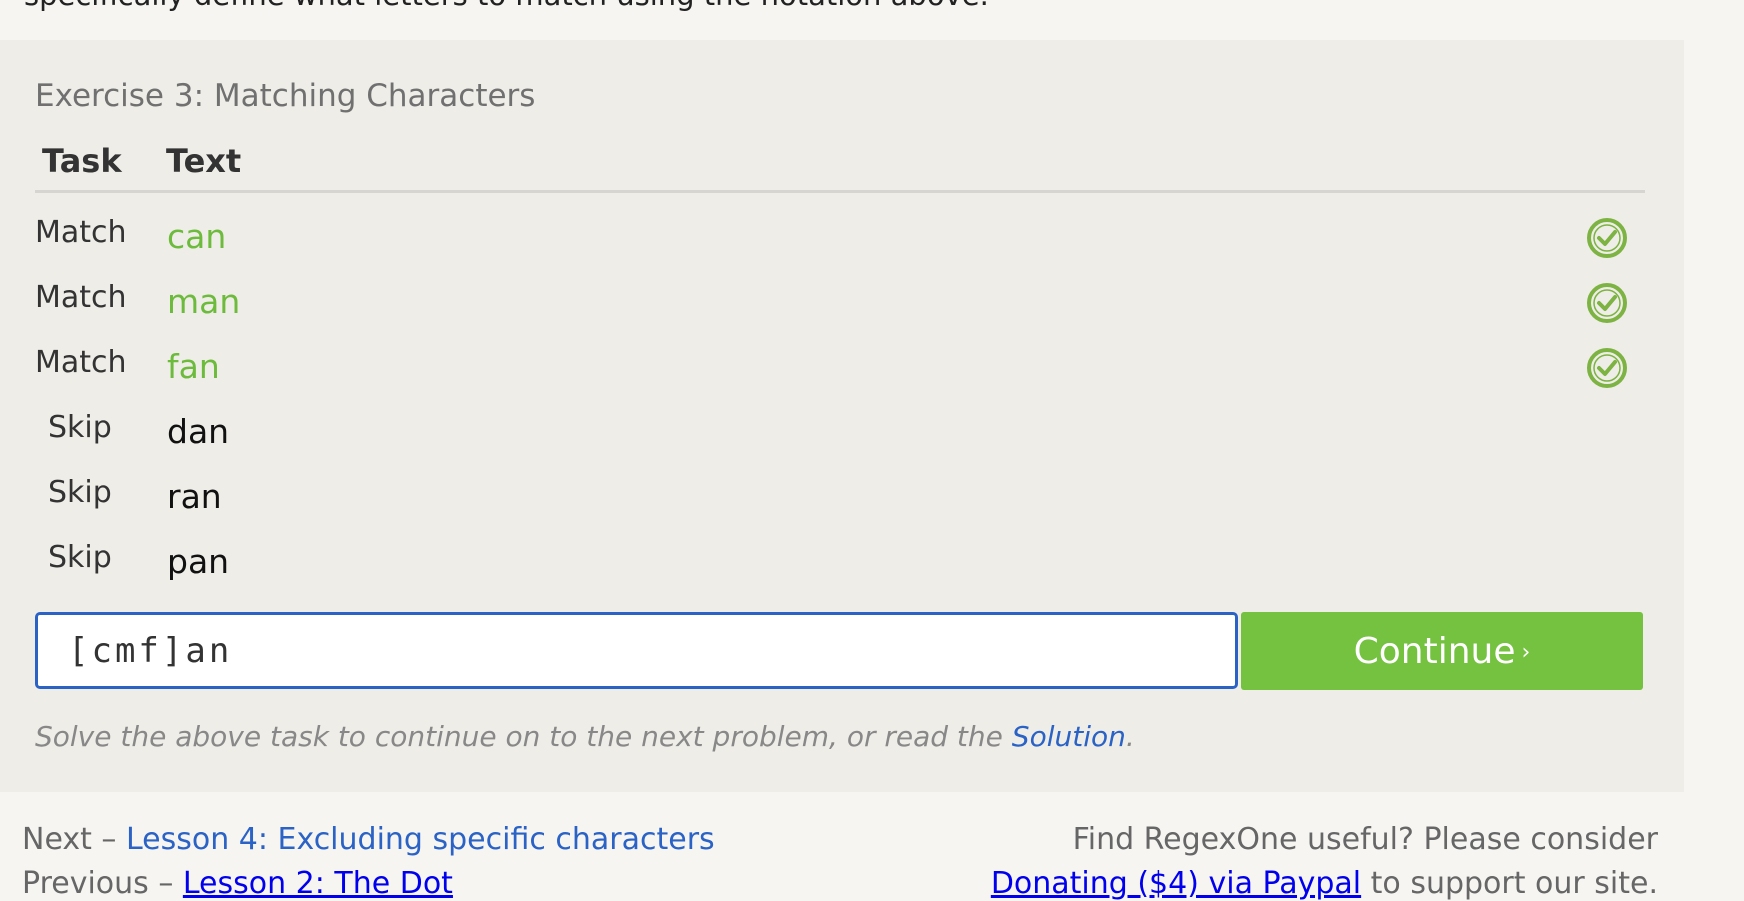 This screenshot has width=1744, height=901. What do you see at coordinates (193, 366) in the screenshot?
I see `task-text: fan` at bounding box center [193, 366].